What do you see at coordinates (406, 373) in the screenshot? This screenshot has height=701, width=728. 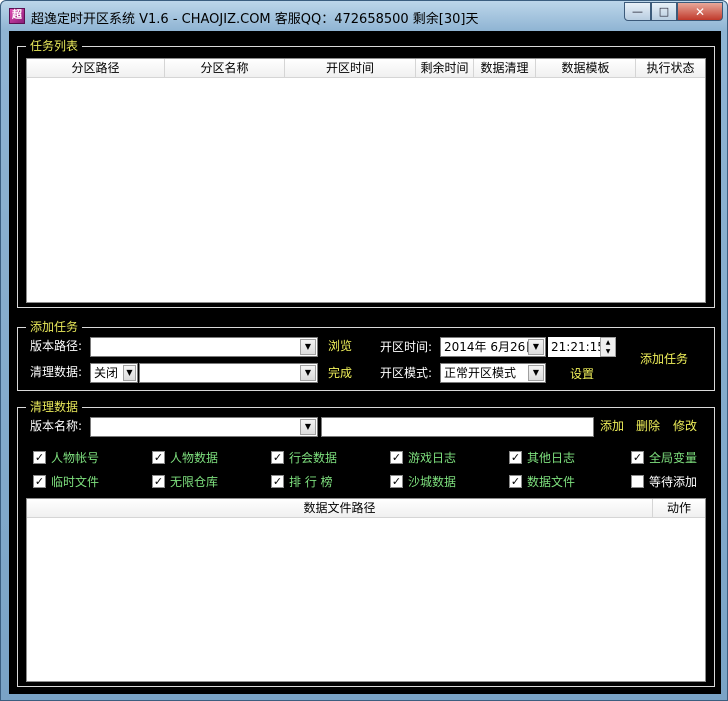 I see `open-mode-label: 开区模式:` at bounding box center [406, 373].